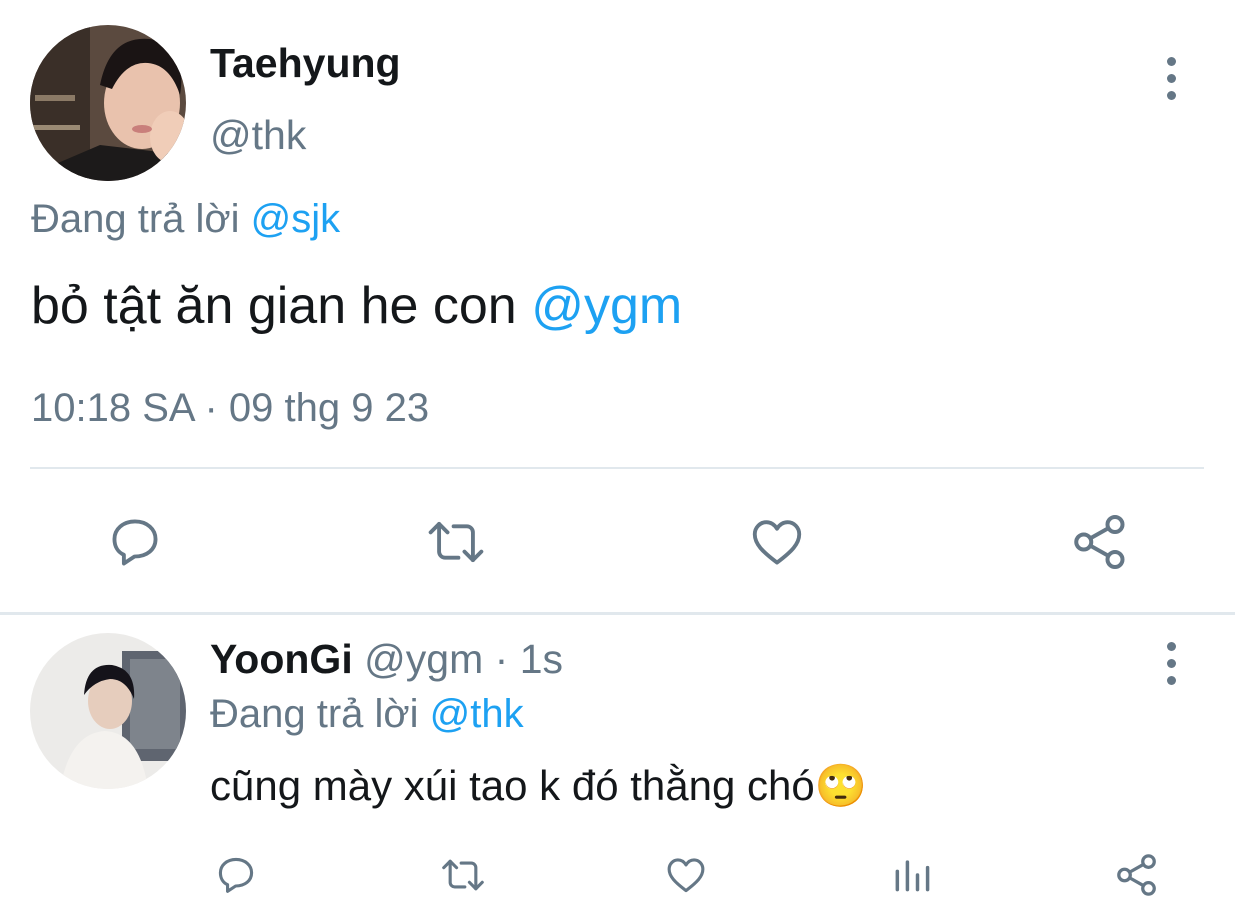 The width and height of the screenshot is (1235, 924). I want to click on tweet-divider, so click(617, 468).